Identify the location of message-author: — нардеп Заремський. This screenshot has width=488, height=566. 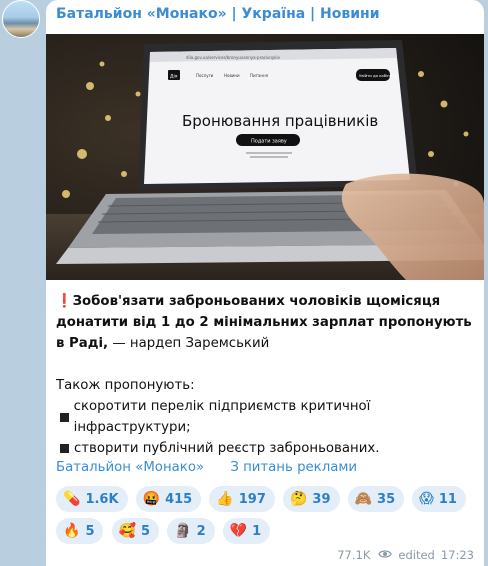
(189, 343).